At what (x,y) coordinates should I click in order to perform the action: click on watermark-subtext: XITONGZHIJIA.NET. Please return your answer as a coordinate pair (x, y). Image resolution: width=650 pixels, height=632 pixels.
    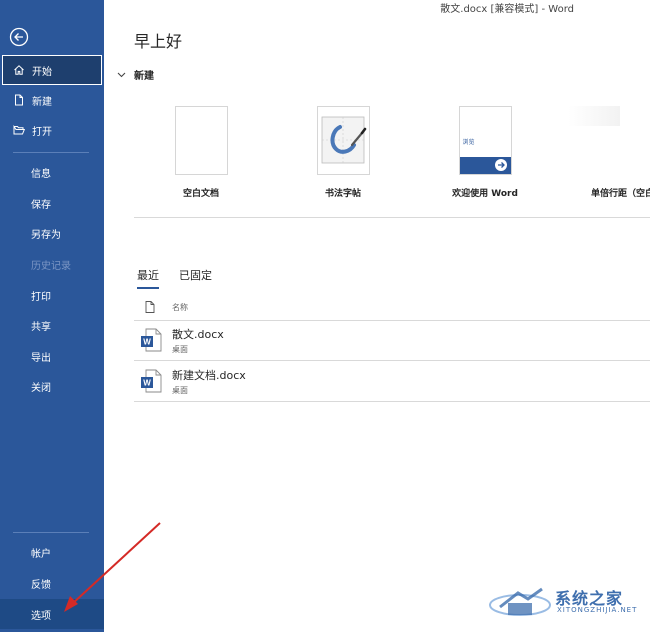
    Looking at the image, I should click on (597, 610).